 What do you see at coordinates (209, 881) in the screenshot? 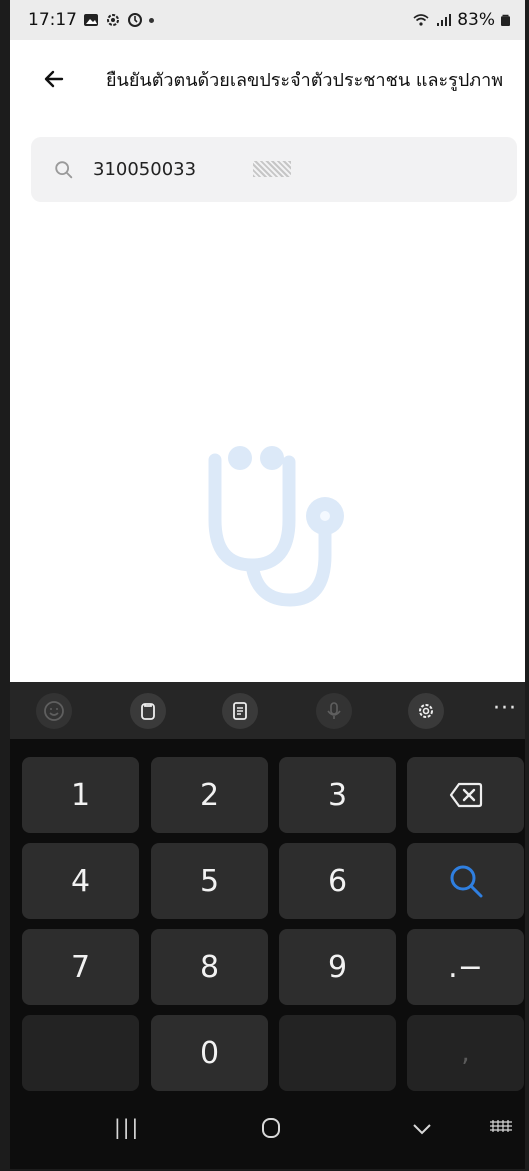
I see `key-5: 5` at bounding box center [209, 881].